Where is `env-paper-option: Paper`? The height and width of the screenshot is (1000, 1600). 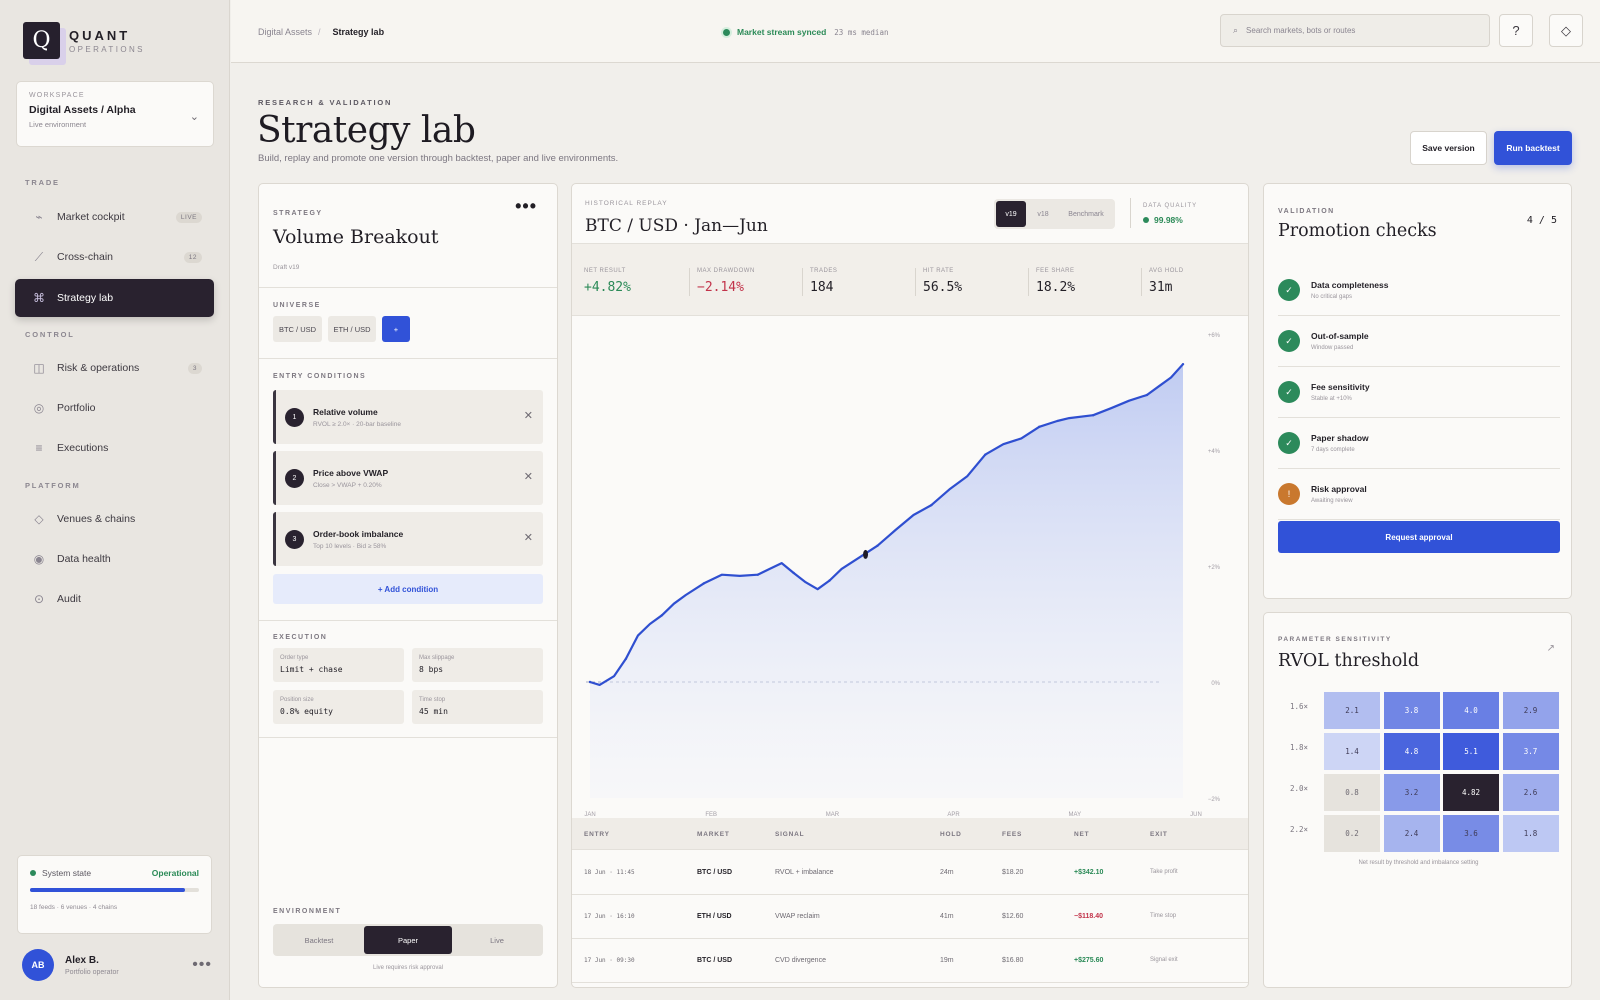 env-paper-option: Paper is located at coordinates (408, 940).